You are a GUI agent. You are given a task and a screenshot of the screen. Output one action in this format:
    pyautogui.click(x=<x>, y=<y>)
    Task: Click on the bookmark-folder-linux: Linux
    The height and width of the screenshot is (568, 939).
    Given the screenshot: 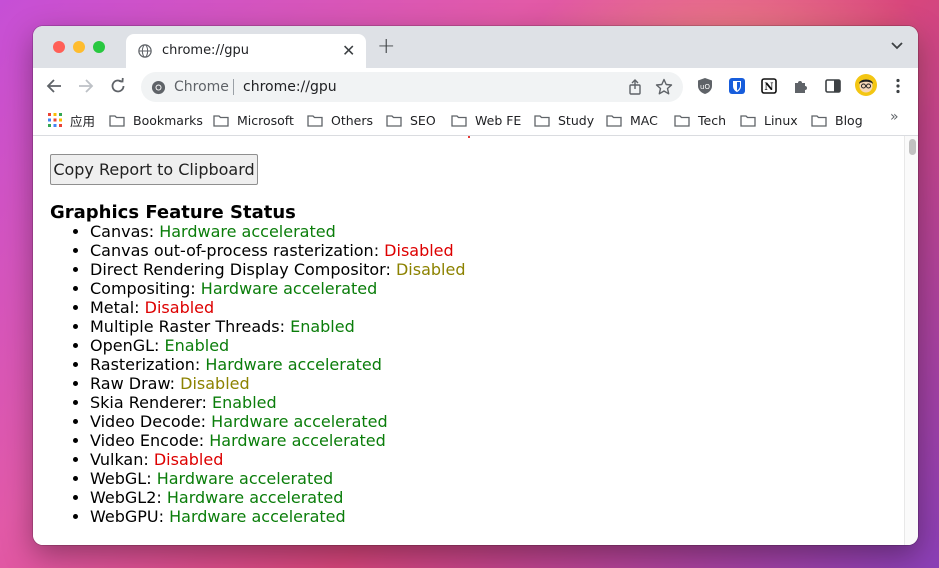 What is the action you would take?
    pyautogui.click(x=769, y=120)
    